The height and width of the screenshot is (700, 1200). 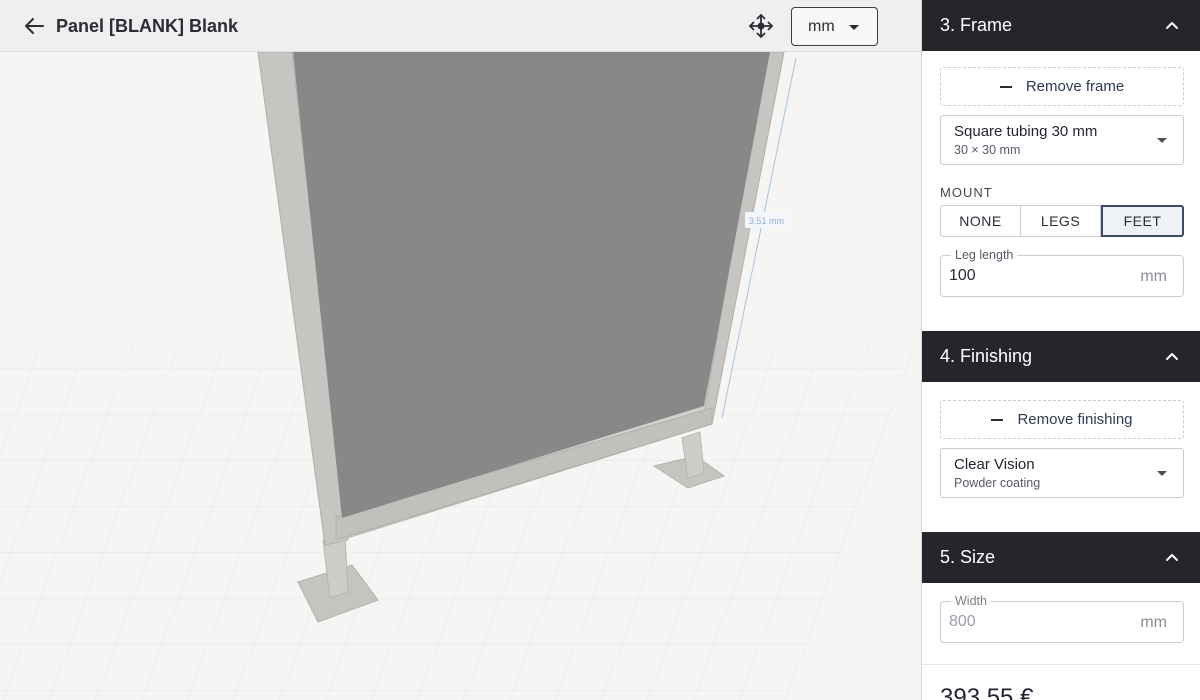 What do you see at coordinates (968, 557) in the screenshot?
I see `section-title-size: 5. Size` at bounding box center [968, 557].